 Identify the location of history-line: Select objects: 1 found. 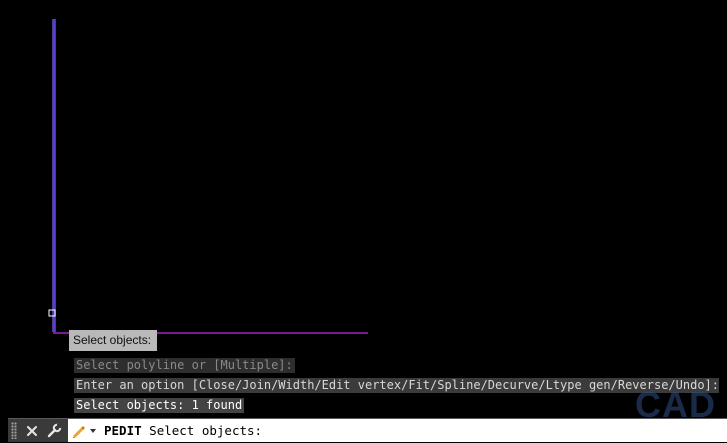
(159, 405).